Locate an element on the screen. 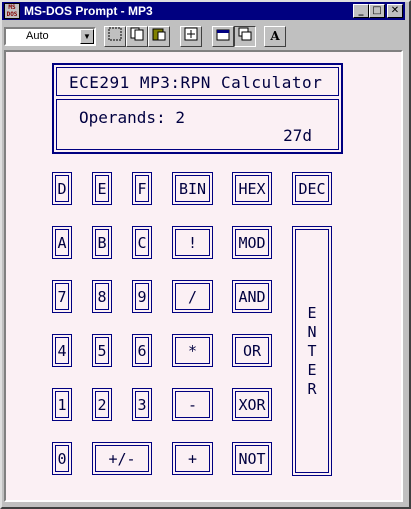 Image resolution: width=411 pixels, height=509 pixels. key-dec: DEC is located at coordinates (312, 188).